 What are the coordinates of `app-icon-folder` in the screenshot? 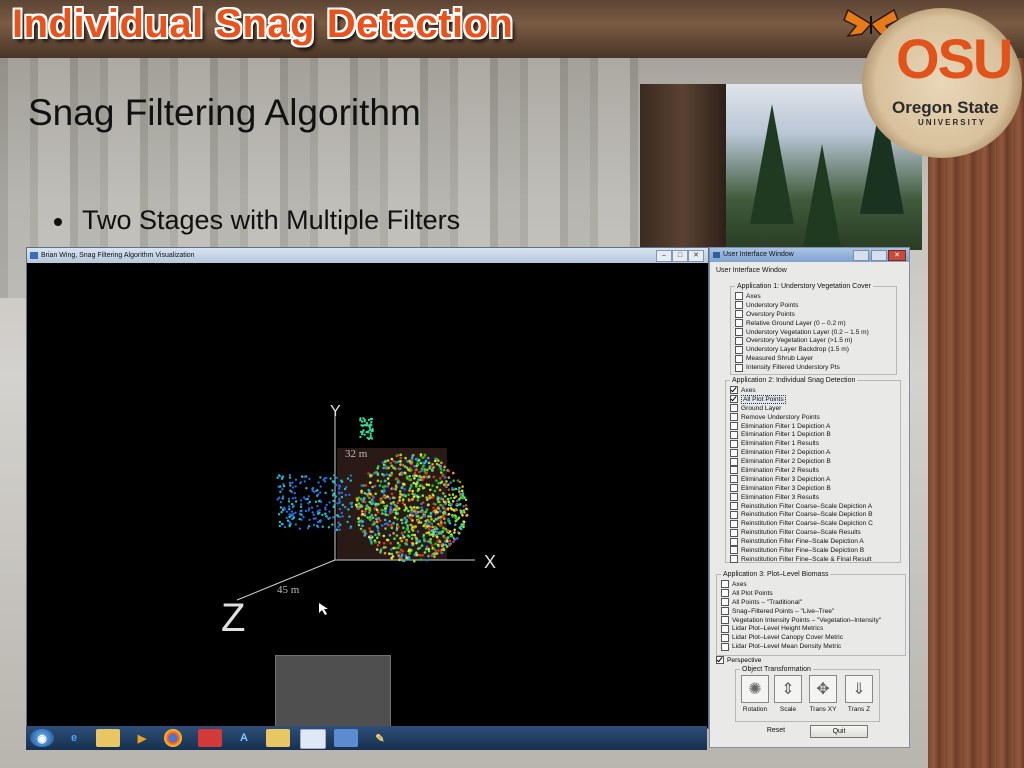 It's located at (278, 738).